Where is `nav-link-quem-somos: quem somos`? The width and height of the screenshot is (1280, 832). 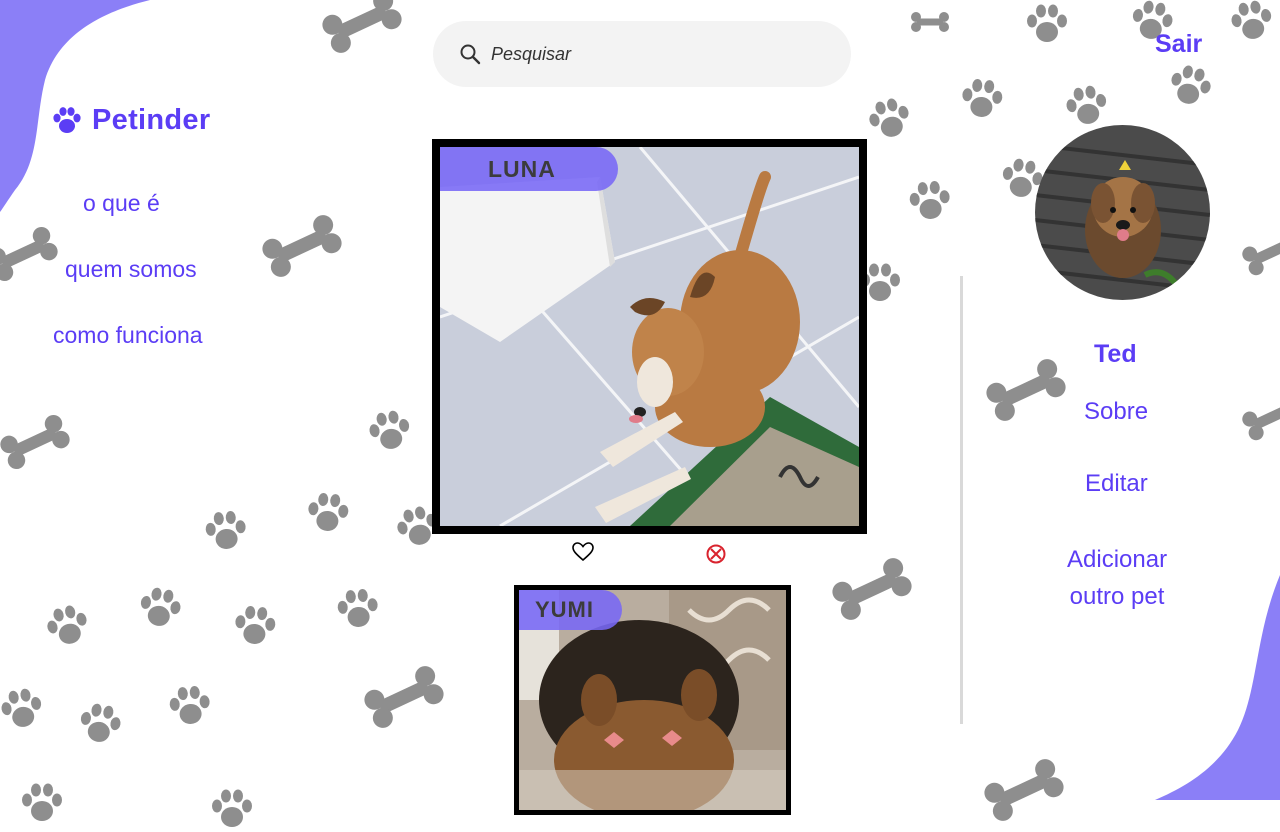 nav-link-quem-somos: quem somos is located at coordinates (131, 269).